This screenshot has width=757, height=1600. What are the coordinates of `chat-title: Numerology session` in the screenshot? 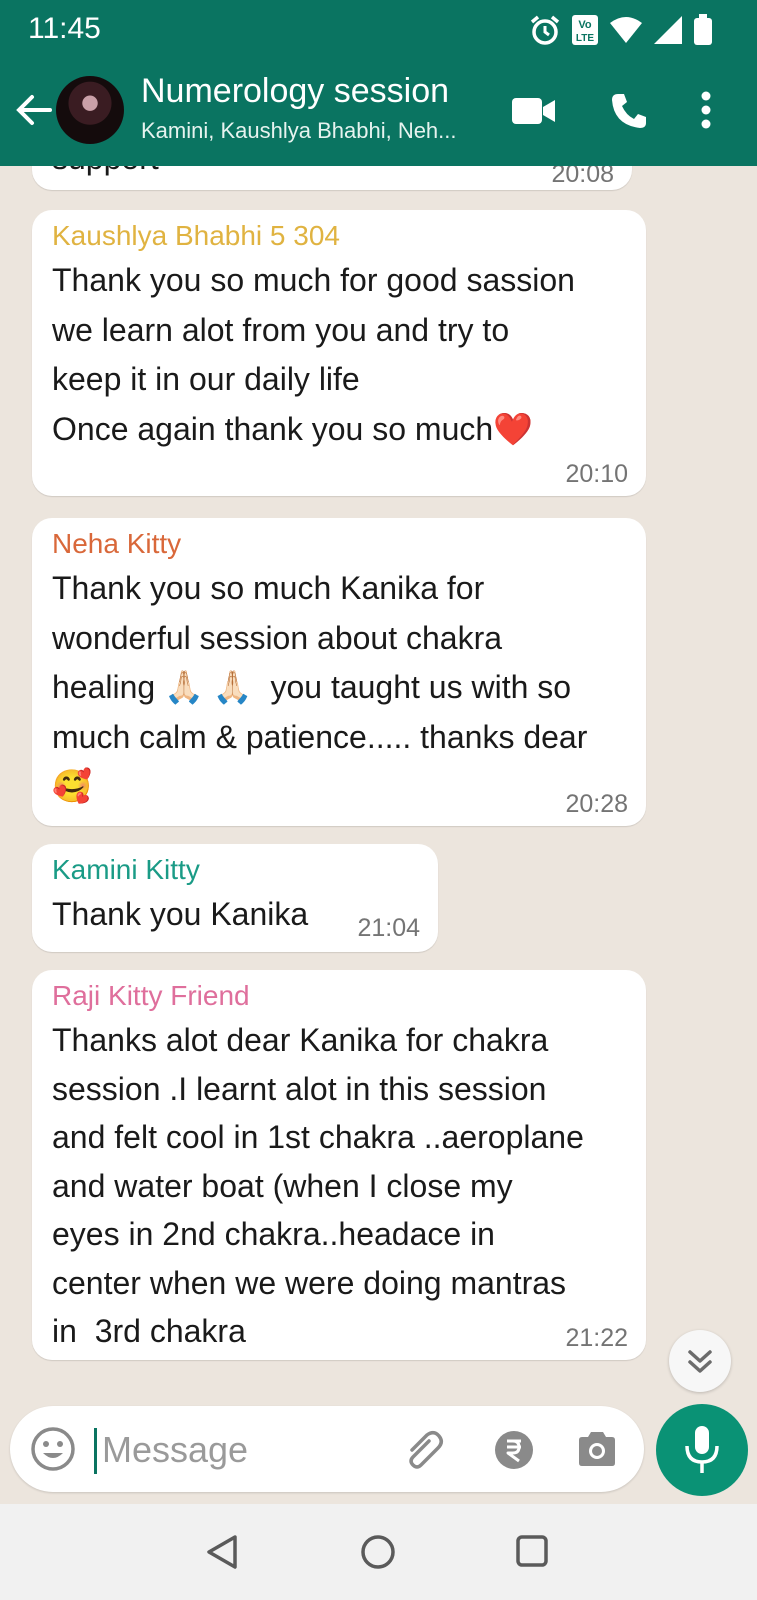 It's located at (295, 91).